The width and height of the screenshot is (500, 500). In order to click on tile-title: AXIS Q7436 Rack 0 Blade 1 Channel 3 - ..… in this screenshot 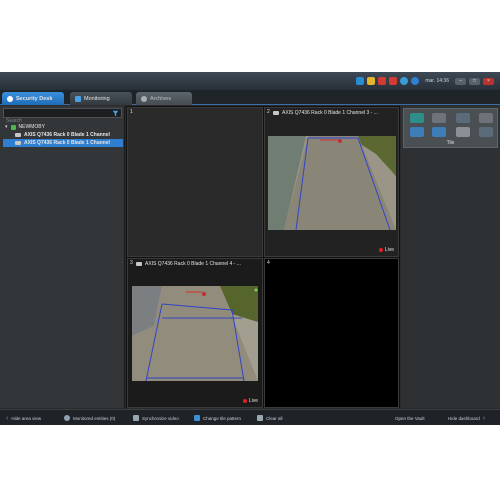, I will do `click(330, 112)`.